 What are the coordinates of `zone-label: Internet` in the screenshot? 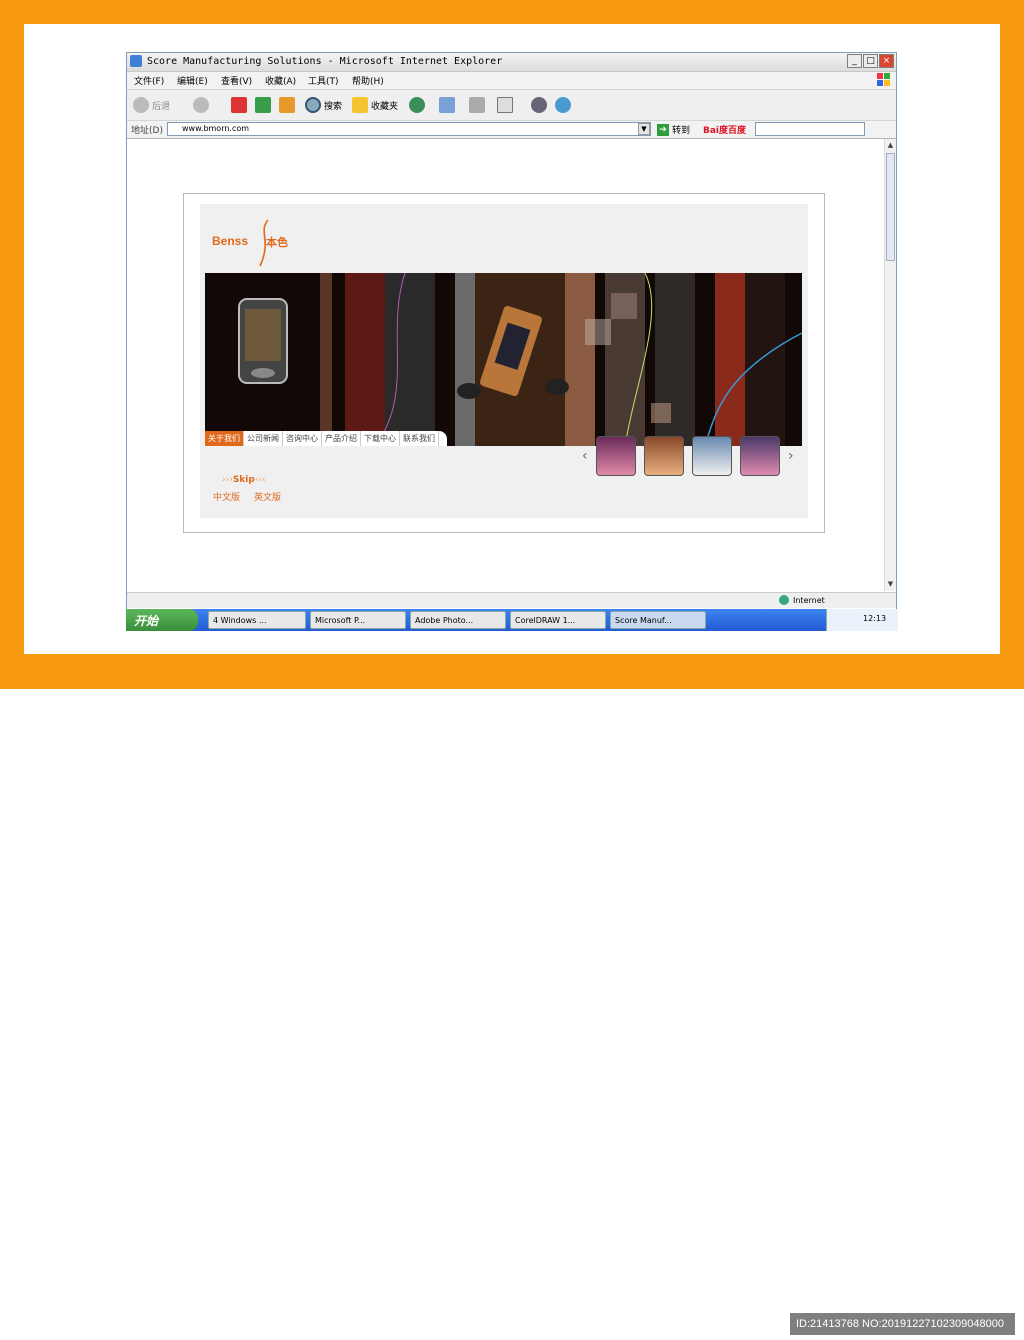 It's located at (809, 600).